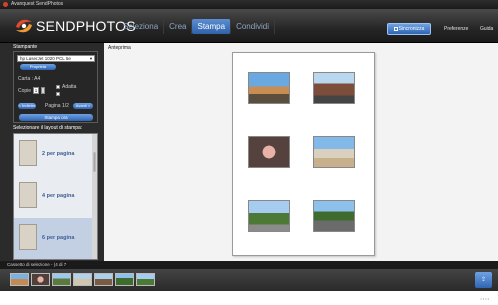 The width and height of the screenshot is (498, 305). Describe the element at coordinates (91, 58) in the screenshot. I see `chevron-down-icon: ▼` at that location.